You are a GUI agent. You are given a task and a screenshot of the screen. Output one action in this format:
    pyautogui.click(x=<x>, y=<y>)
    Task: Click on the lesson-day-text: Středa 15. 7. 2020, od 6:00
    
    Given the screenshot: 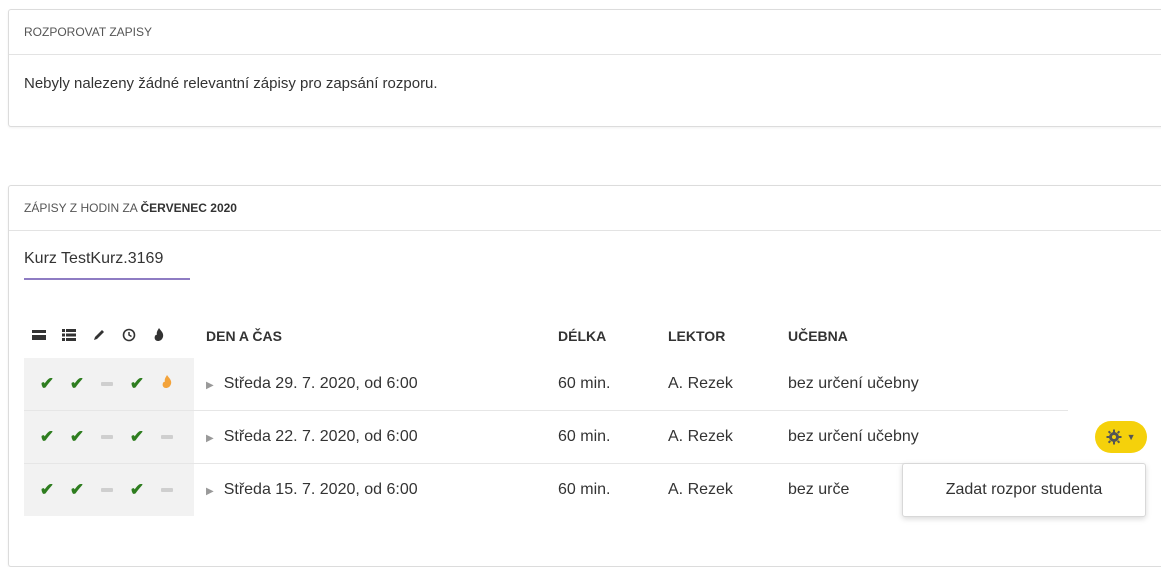 What is the action you would take?
    pyautogui.click(x=320, y=489)
    